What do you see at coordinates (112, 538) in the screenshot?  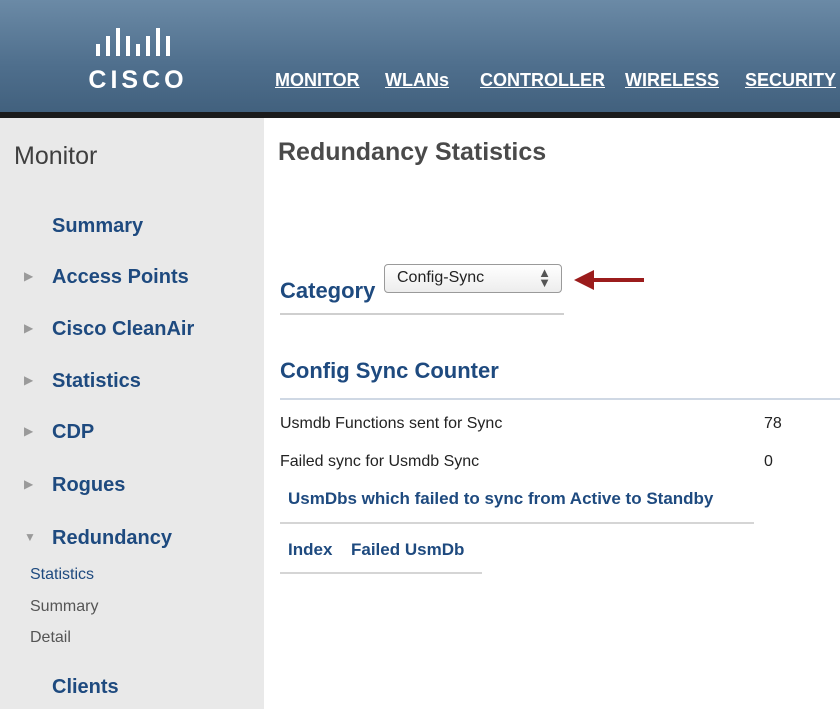 I see `sidebar-item-label: Redundancy` at bounding box center [112, 538].